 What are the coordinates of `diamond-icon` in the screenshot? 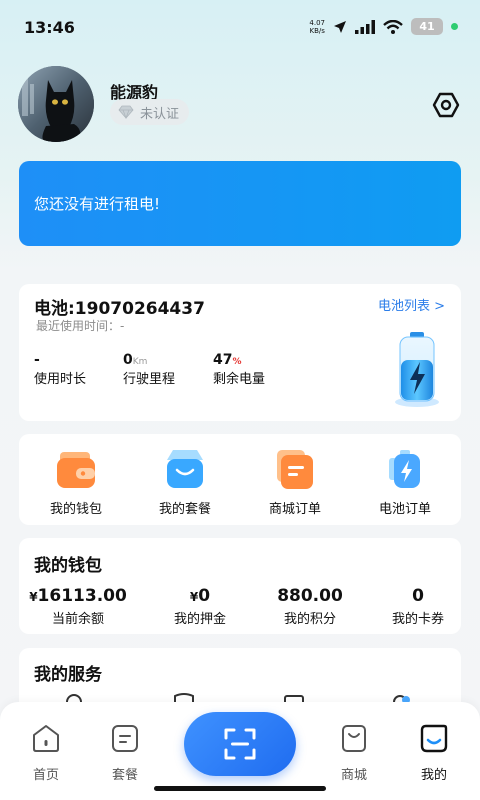 It's located at (126, 112).